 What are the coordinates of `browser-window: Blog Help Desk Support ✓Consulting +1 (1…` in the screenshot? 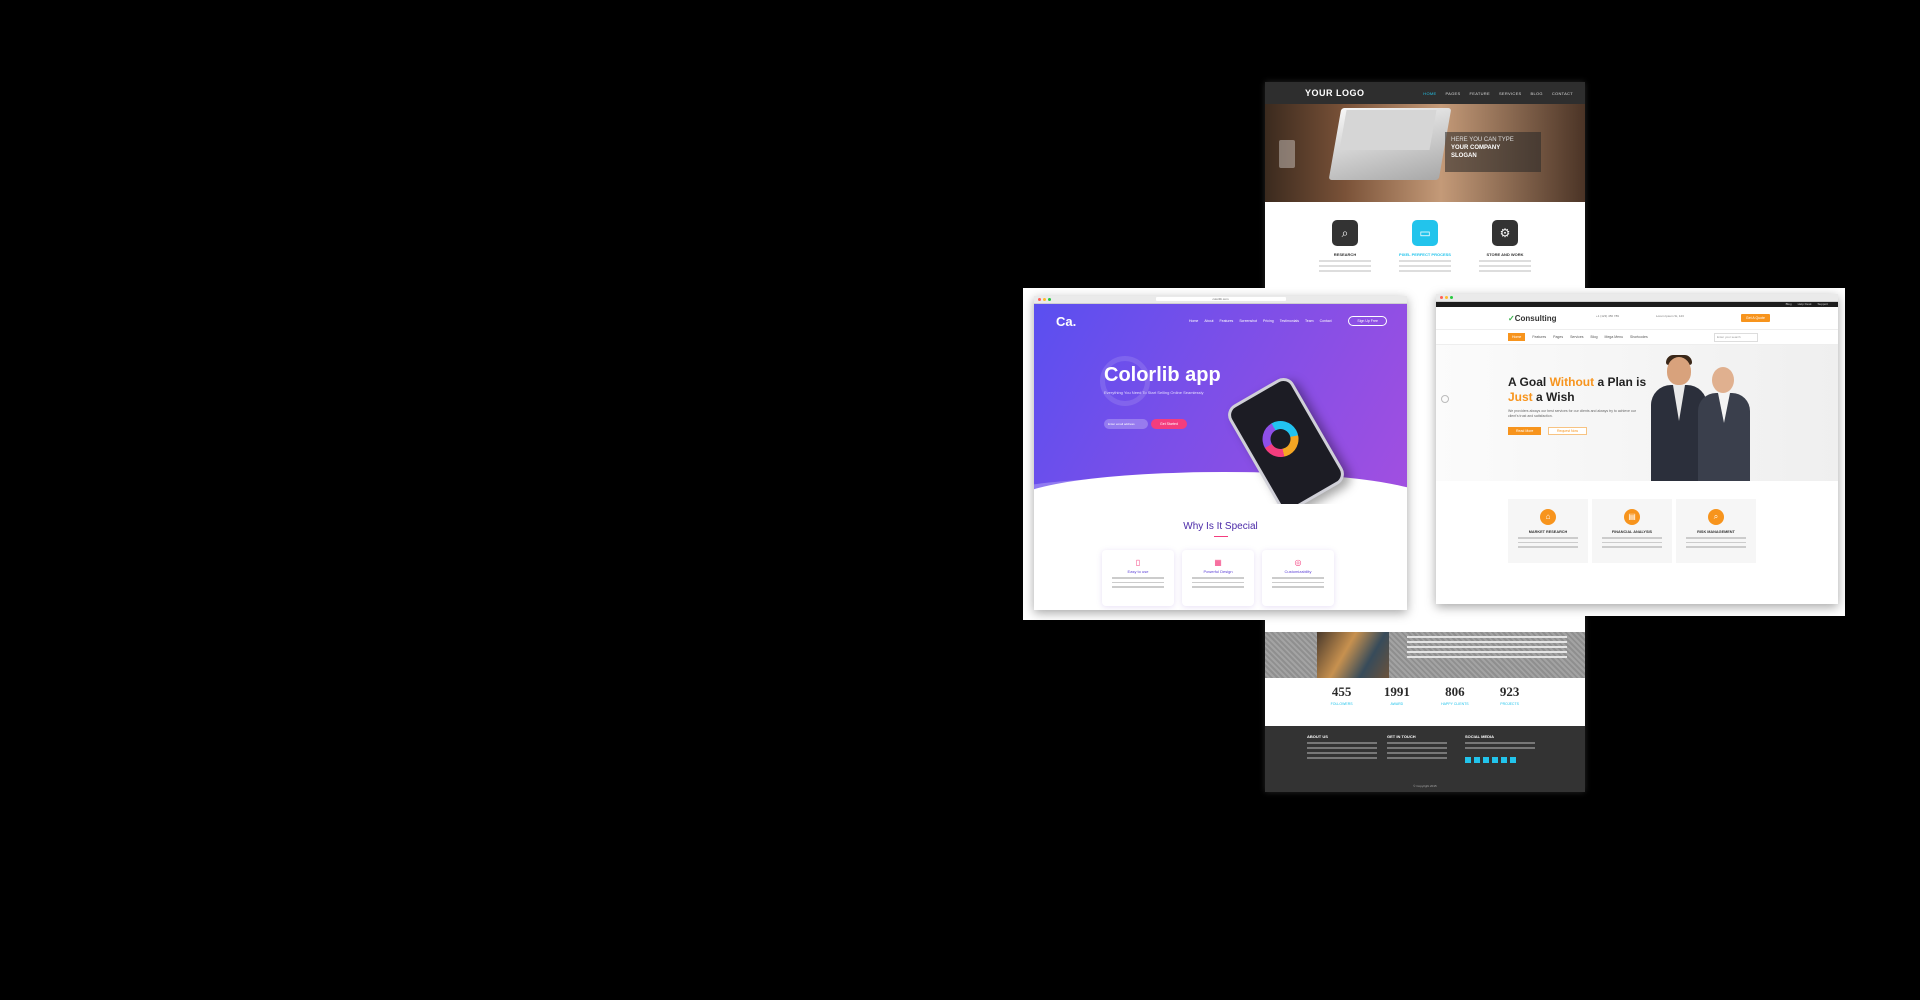 It's located at (1637, 449).